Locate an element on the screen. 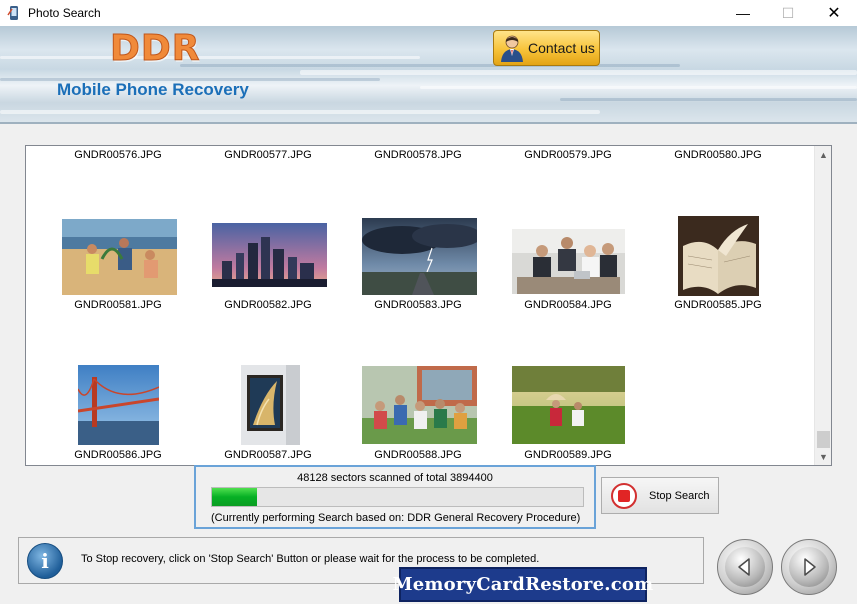  file-name: GNDR00577.JPG is located at coordinates (268, 155).